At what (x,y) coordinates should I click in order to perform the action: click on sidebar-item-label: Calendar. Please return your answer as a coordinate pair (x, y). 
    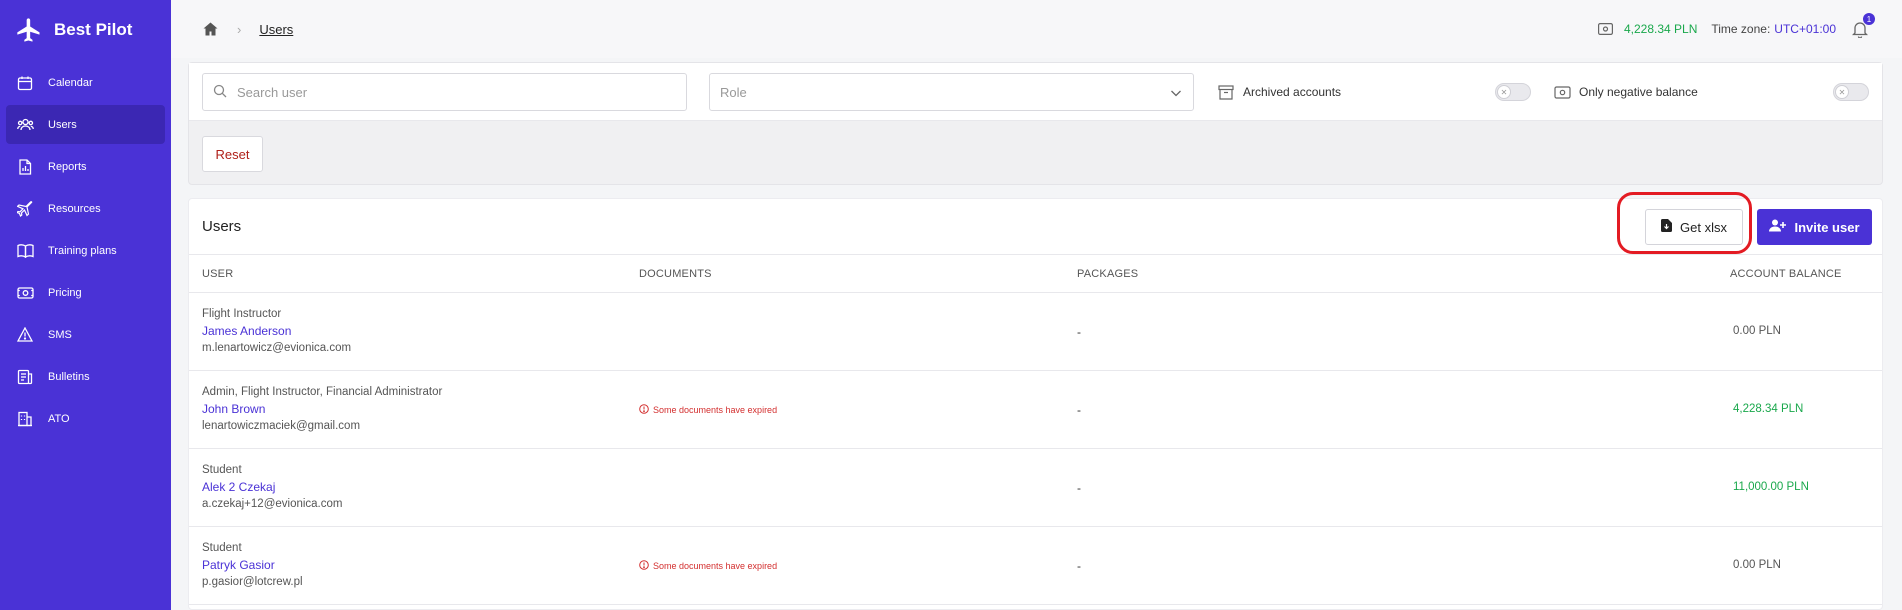
    Looking at the image, I should click on (70, 82).